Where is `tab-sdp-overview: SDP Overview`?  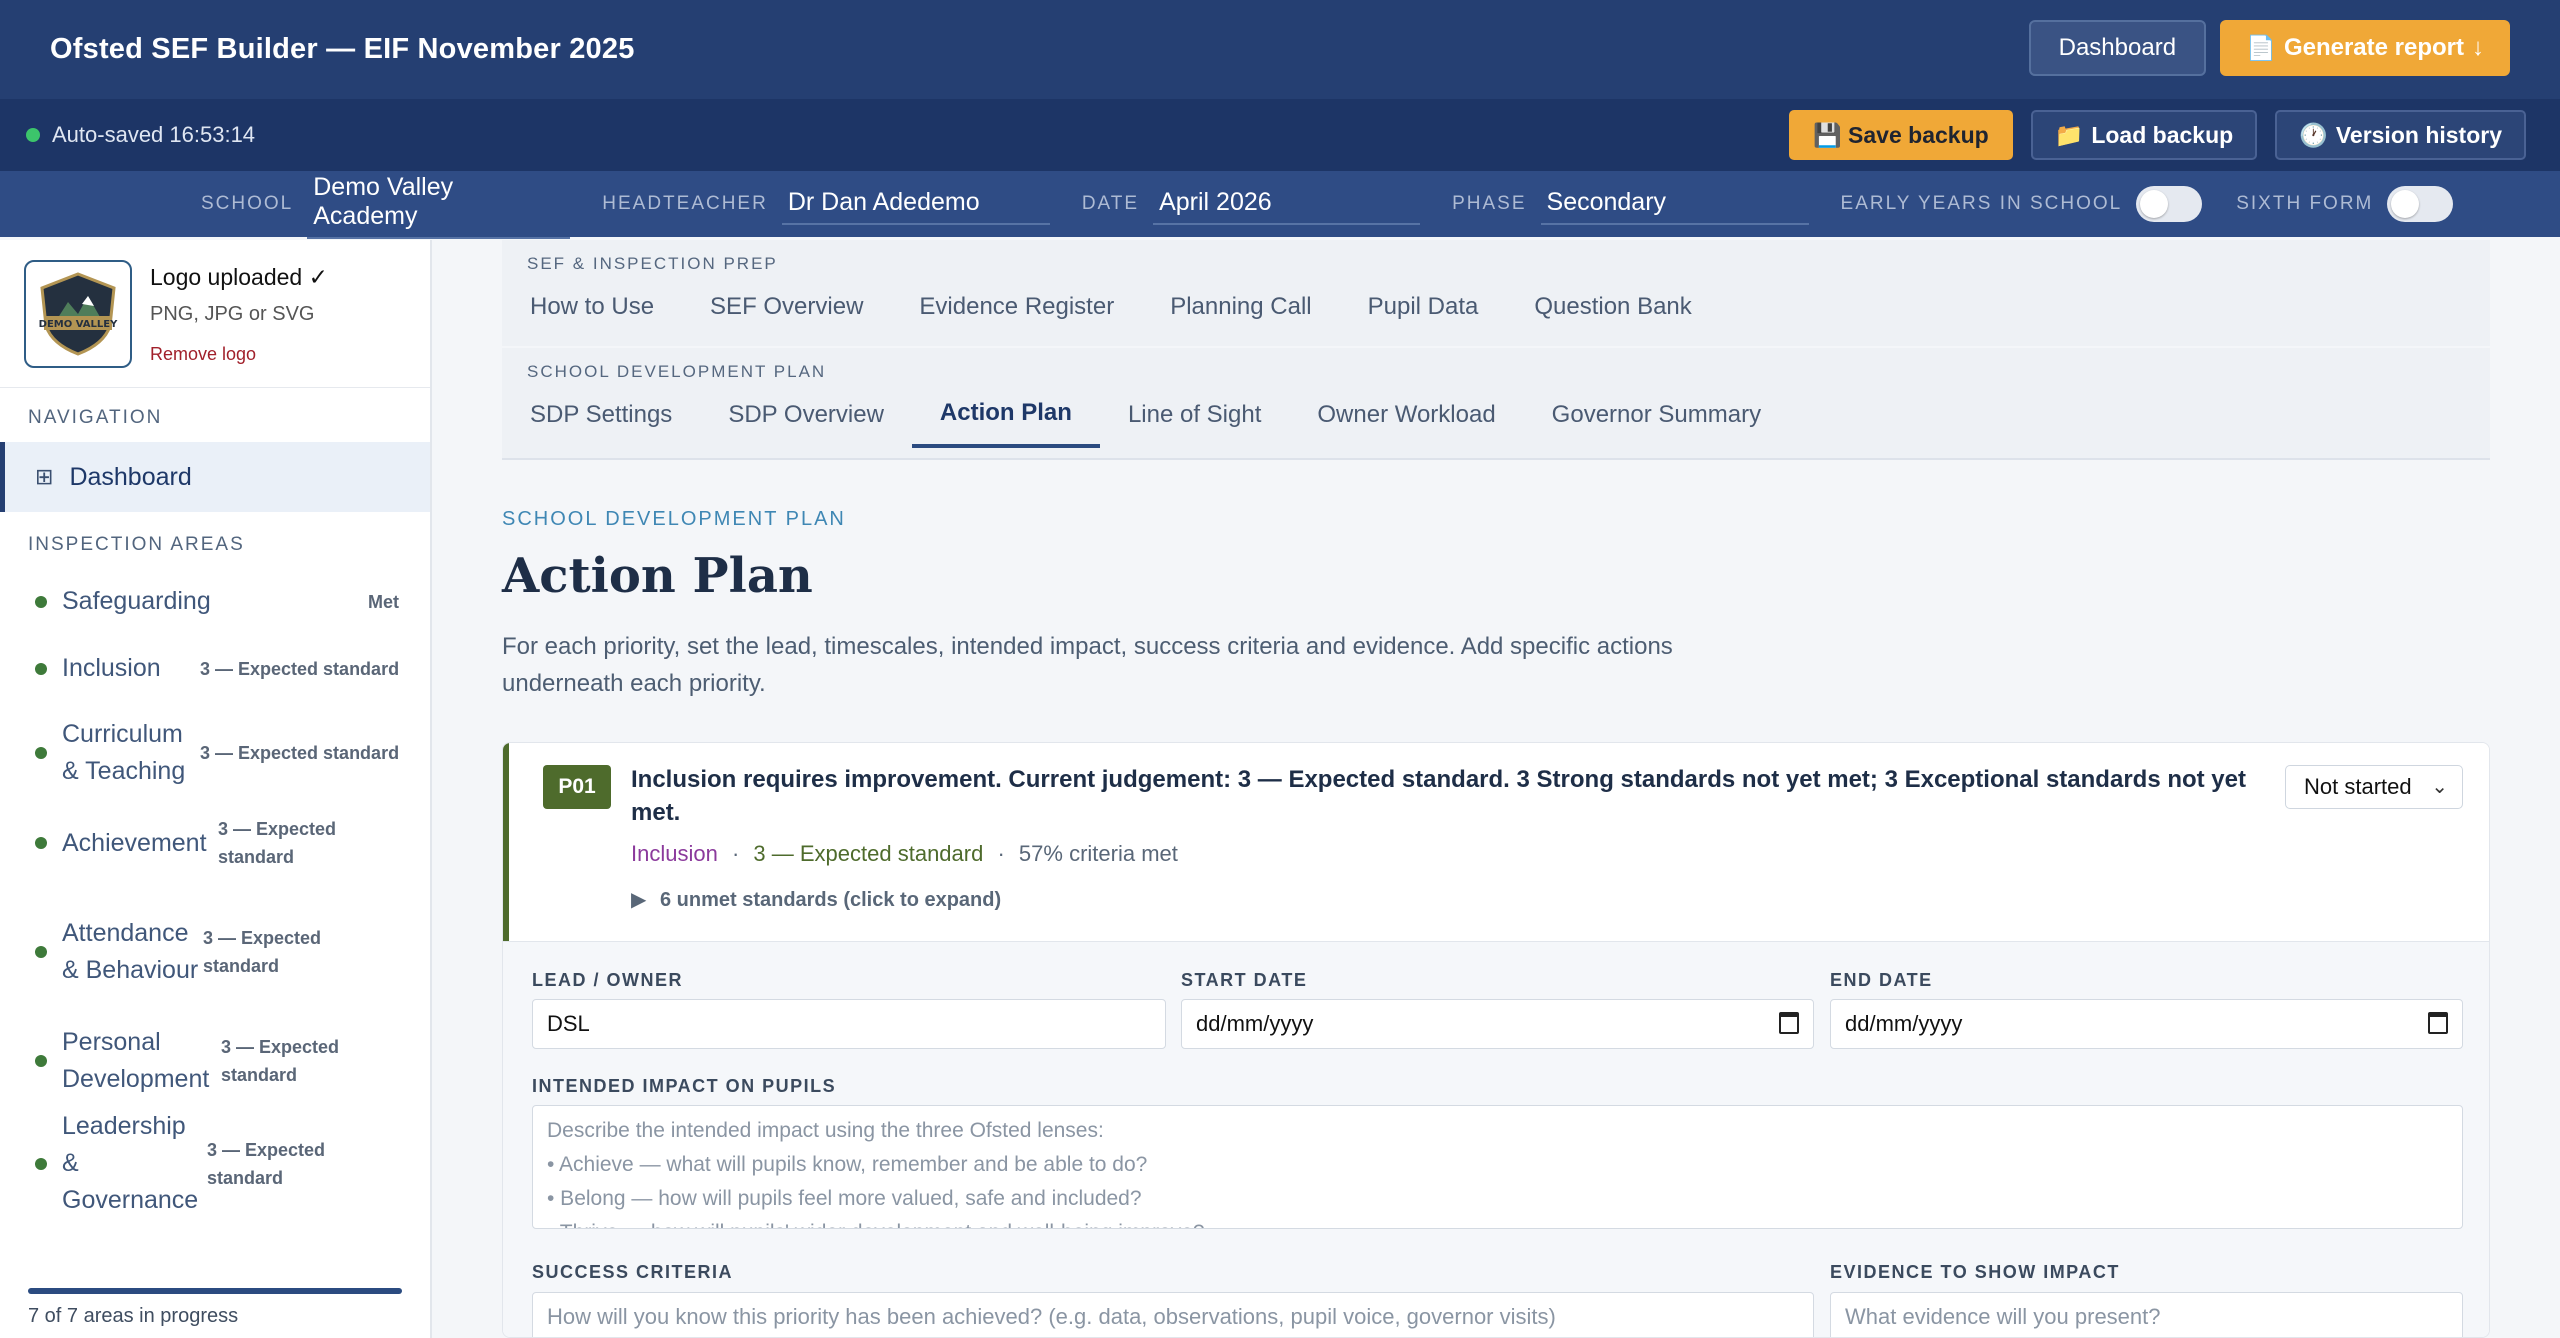
tab-sdp-overview: SDP Overview is located at coordinates (806, 415).